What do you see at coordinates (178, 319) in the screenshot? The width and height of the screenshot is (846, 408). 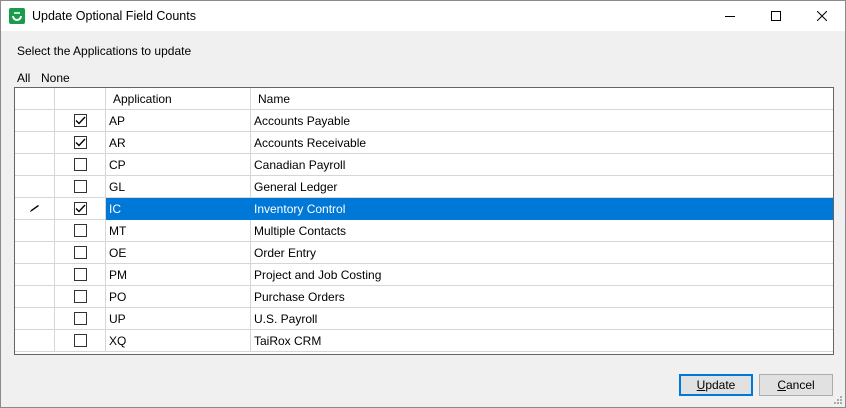 I see `application-code-cell: UP` at bounding box center [178, 319].